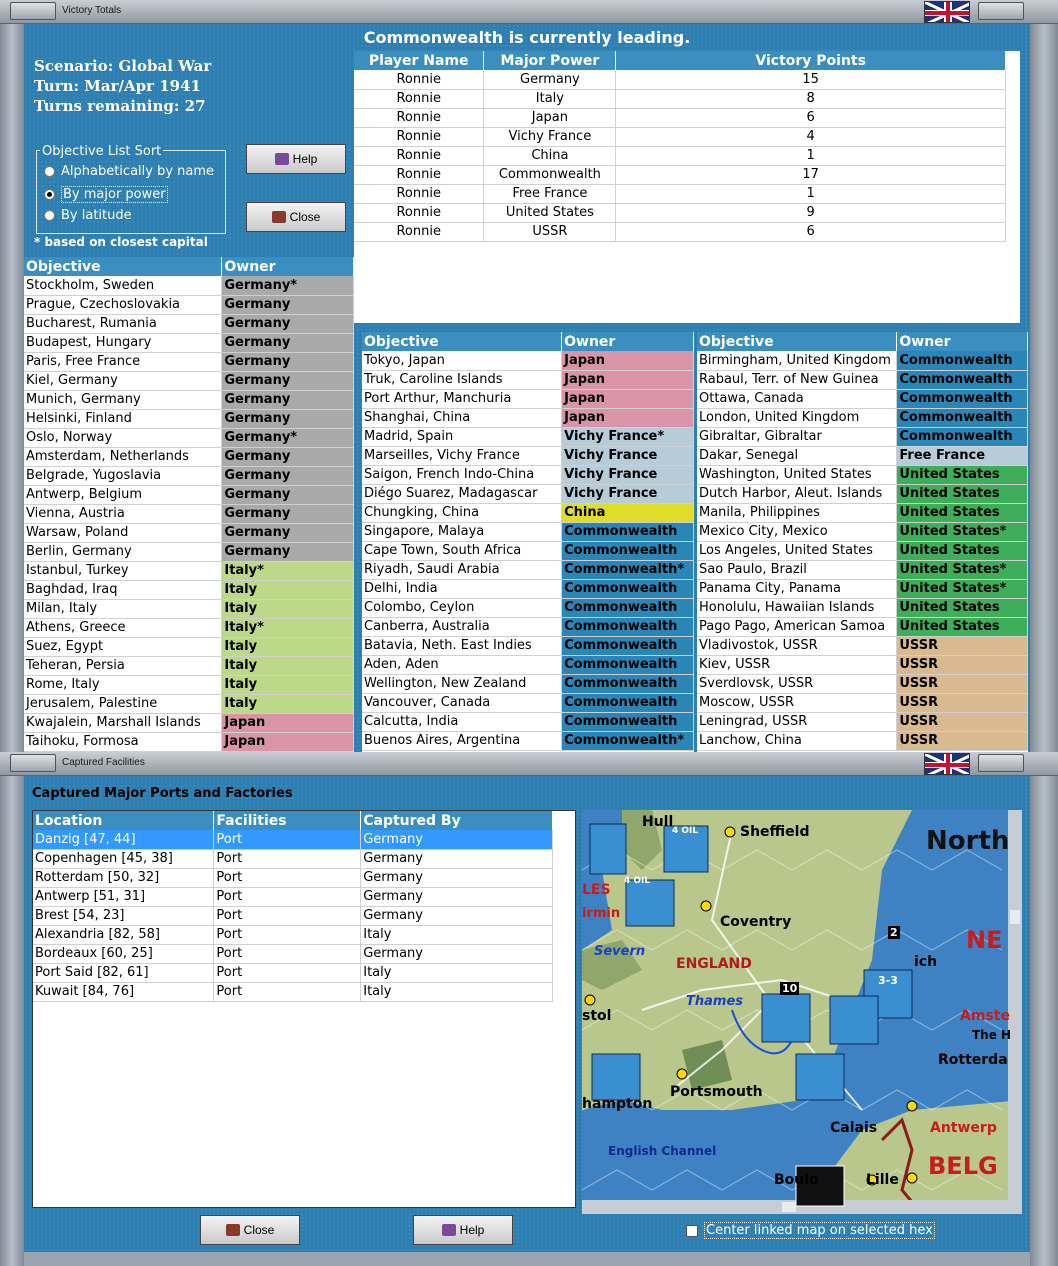 This screenshot has height=1266, width=1058. Describe the element at coordinates (88, 215) in the screenshot. I see `sort-by-latitude-radio: By latitude` at that location.